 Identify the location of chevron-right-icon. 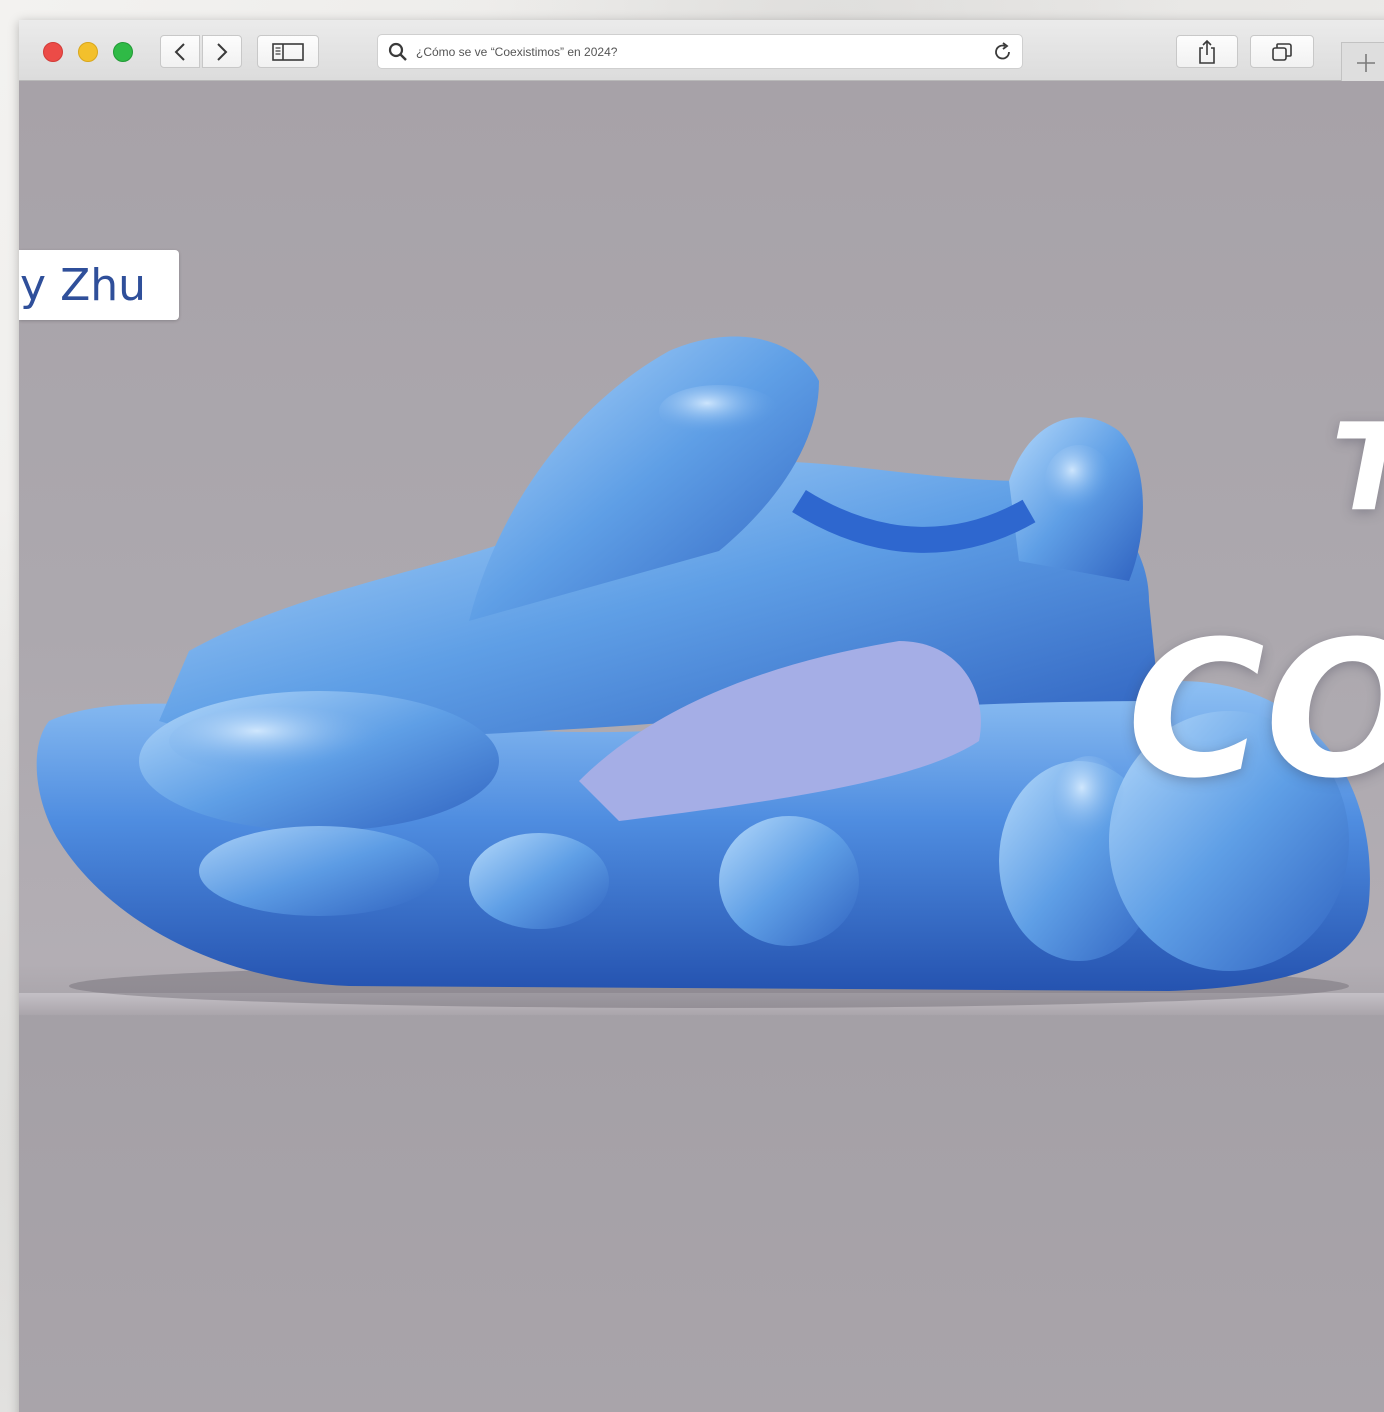
(222, 51).